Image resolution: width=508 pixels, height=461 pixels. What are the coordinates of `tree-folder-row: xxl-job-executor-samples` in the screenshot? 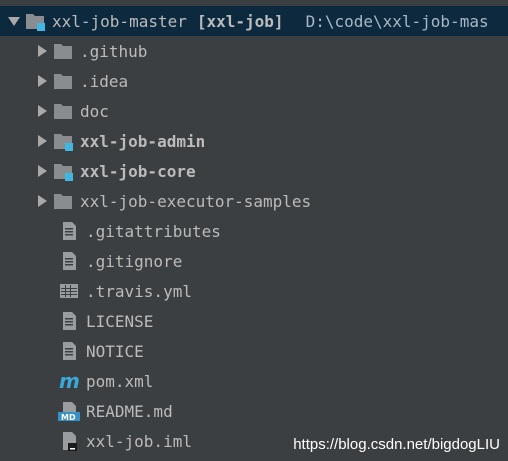 It's located at (254, 201).